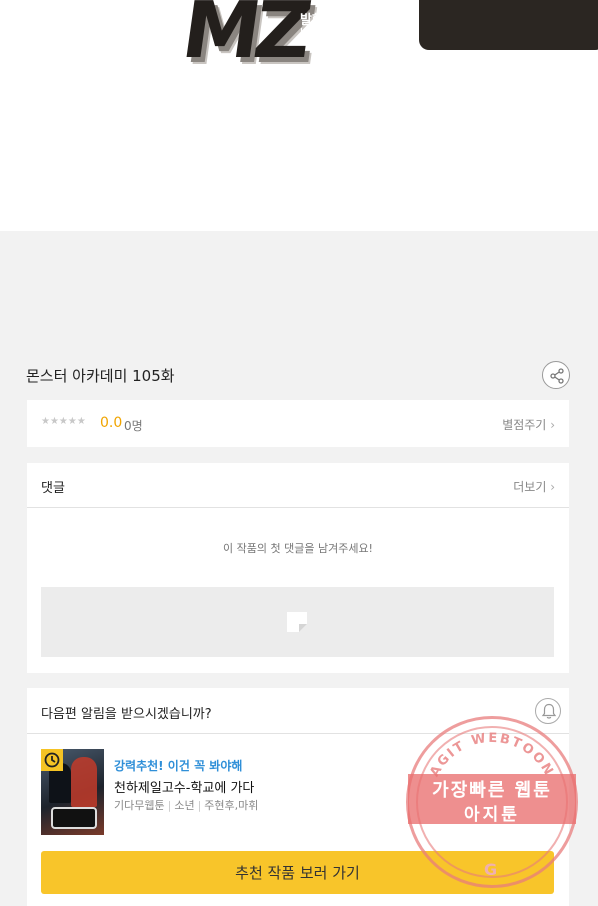 This screenshot has height=906, width=598. What do you see at coordinates (139, 805) in the screenshot?
I see `meta-category: 기다무웹툰` at bounding box center [139, 805].